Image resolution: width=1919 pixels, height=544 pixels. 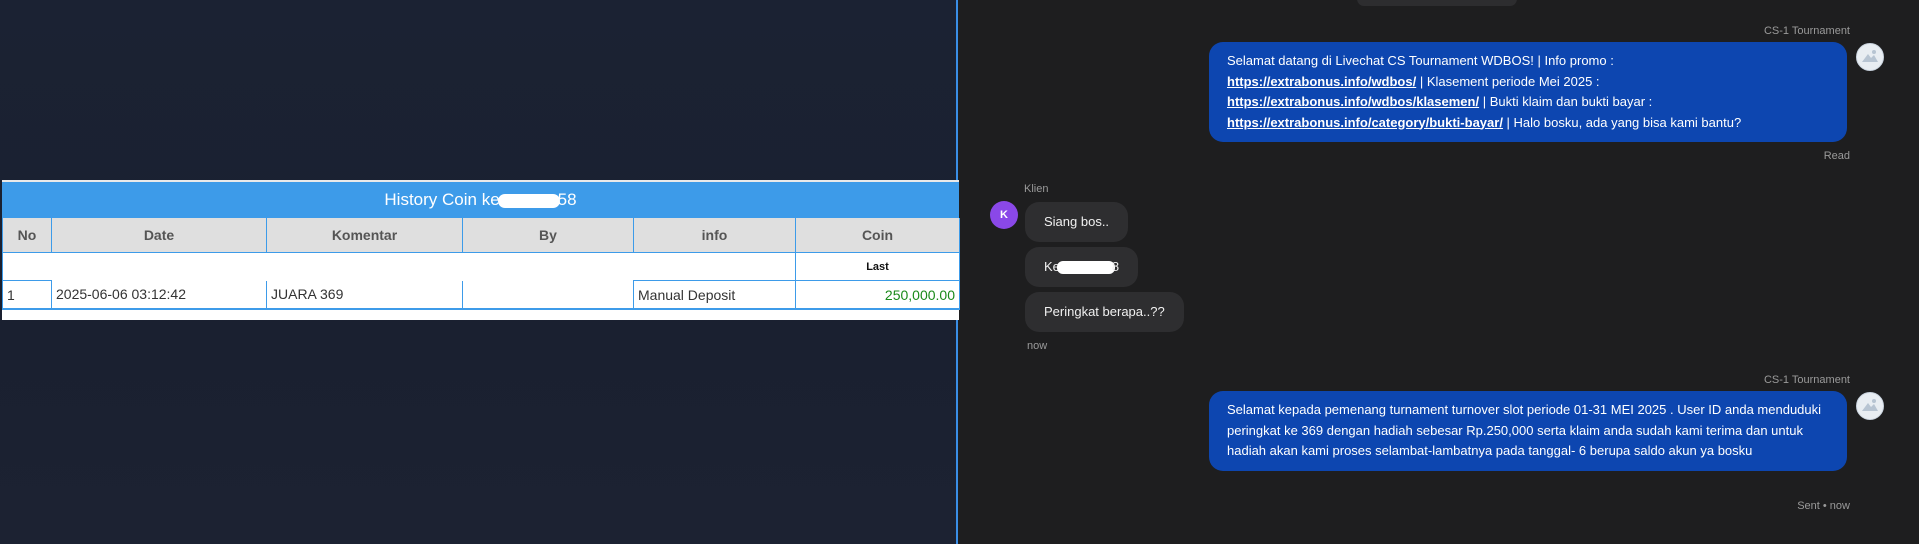 What do you see at coordinates (548, 295) in the screenshot?
I see `cell-by` at bounding box center [548, 295].